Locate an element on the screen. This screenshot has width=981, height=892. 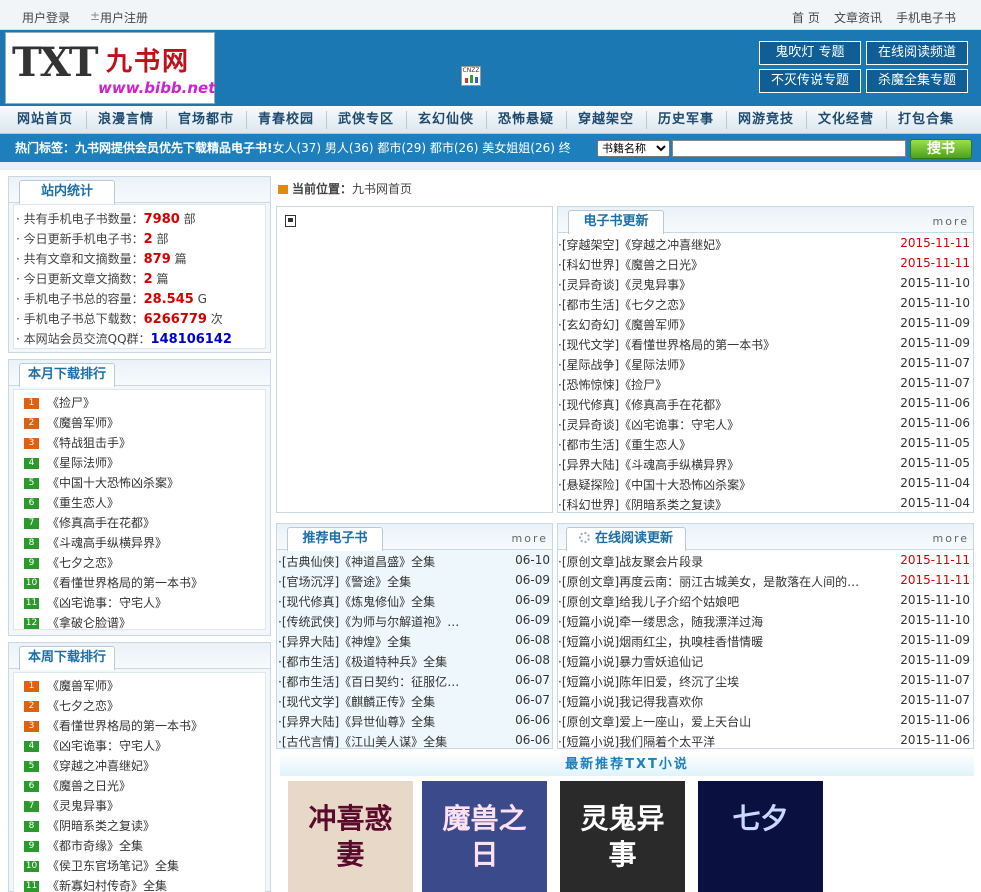
rank-item: 6 《魔兽之日光》 is located at coordinates (77, 785).